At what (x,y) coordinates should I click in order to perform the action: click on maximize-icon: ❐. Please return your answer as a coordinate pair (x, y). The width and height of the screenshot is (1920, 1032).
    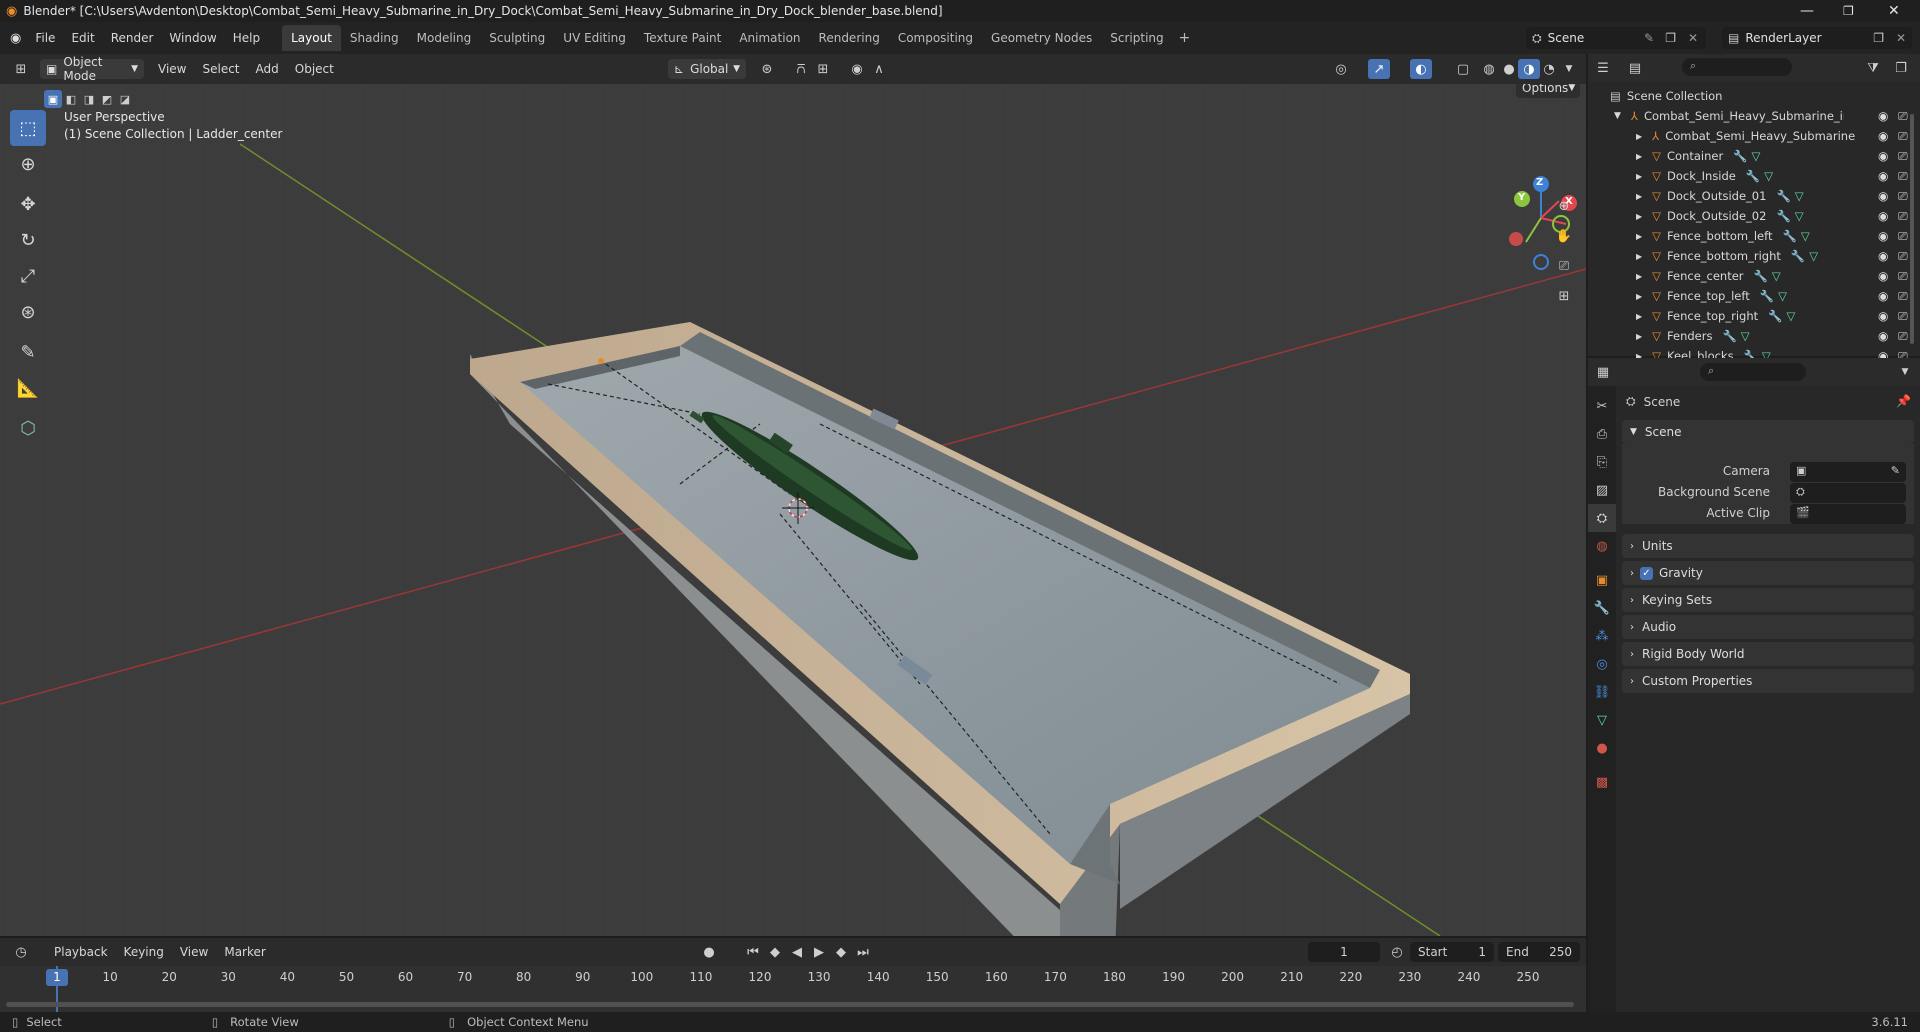
    Looking at the image, I should click on (1848, 11).